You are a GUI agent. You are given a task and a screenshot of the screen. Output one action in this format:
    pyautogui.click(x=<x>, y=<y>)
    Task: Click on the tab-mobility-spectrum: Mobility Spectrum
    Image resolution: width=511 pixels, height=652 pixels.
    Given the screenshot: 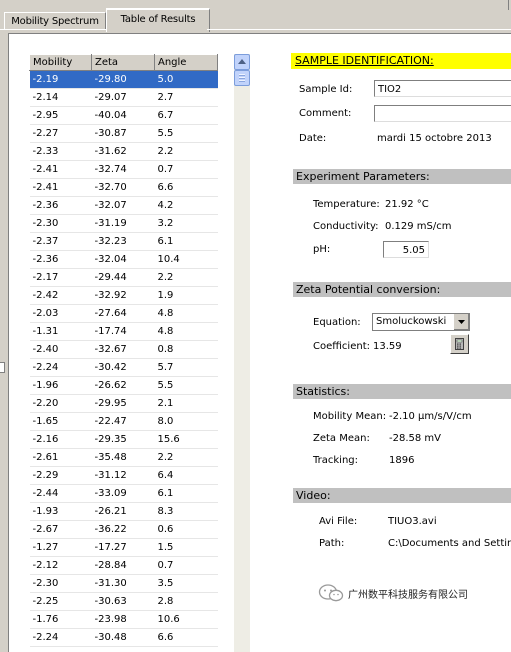 What is the action you would take?
    pyautogui.click(x=55, y=21)
    